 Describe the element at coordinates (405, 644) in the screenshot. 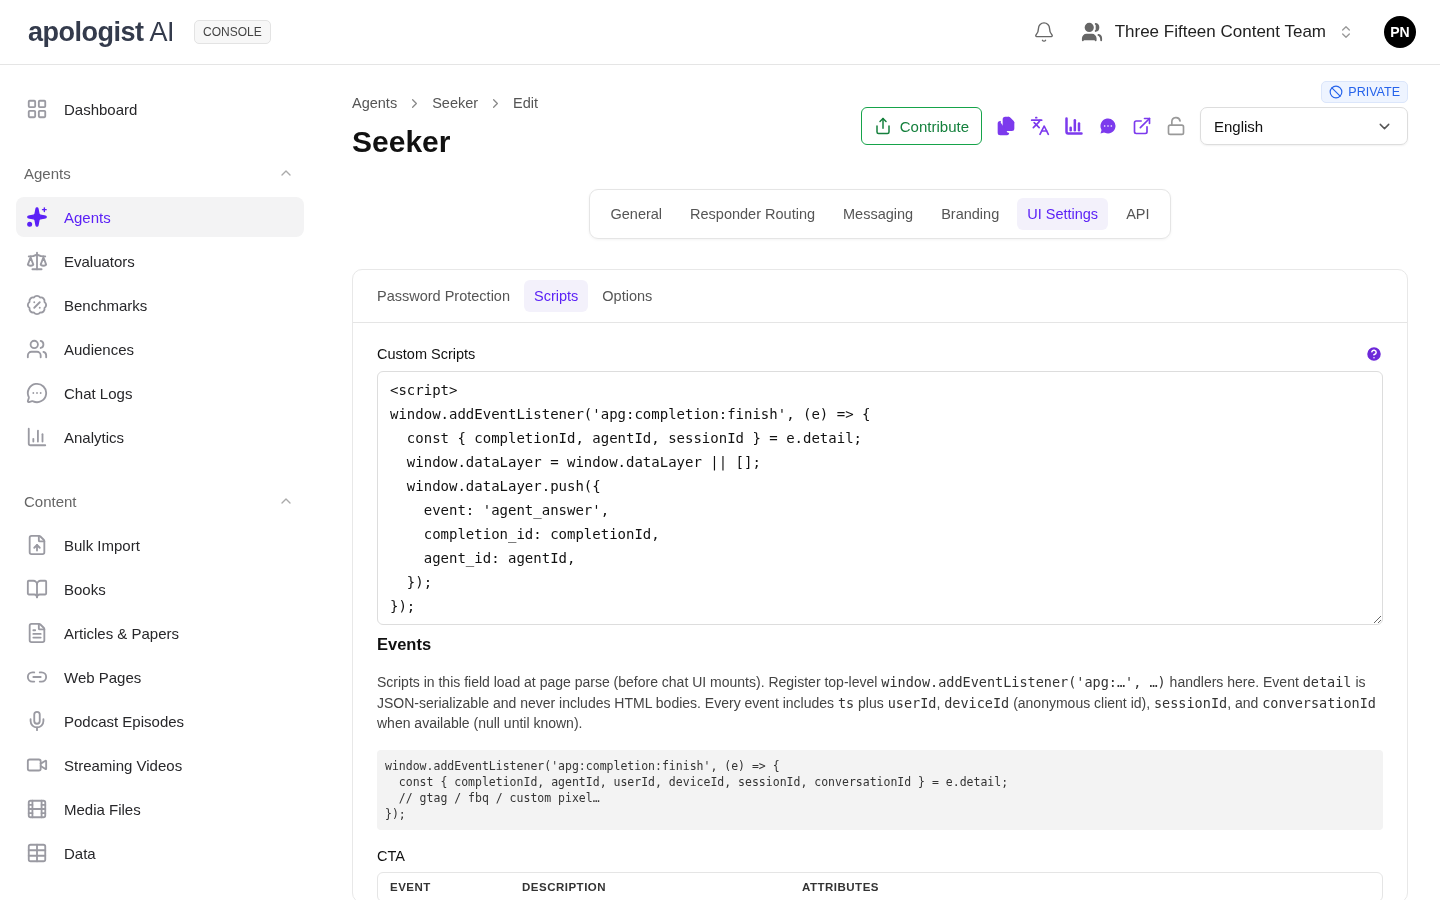

I see `section-heading: Events` at that location.